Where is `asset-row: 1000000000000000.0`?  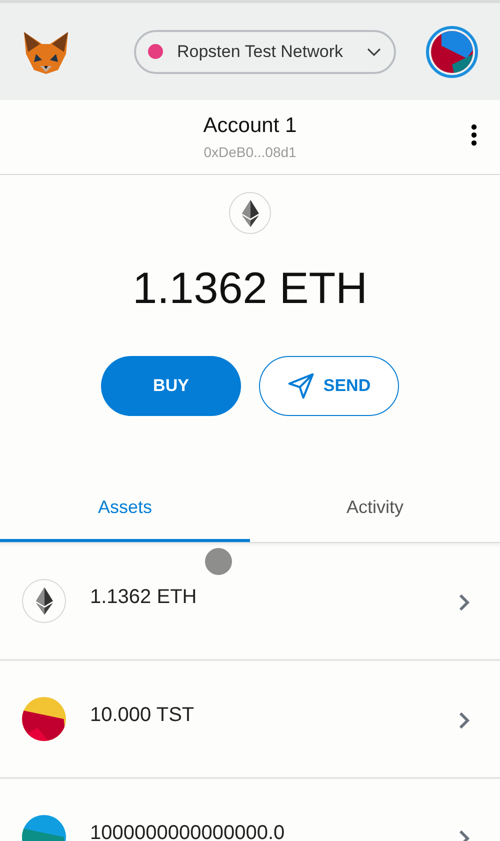 asset-row: 1000000000000000.0 is located at coordinates (250, 810).